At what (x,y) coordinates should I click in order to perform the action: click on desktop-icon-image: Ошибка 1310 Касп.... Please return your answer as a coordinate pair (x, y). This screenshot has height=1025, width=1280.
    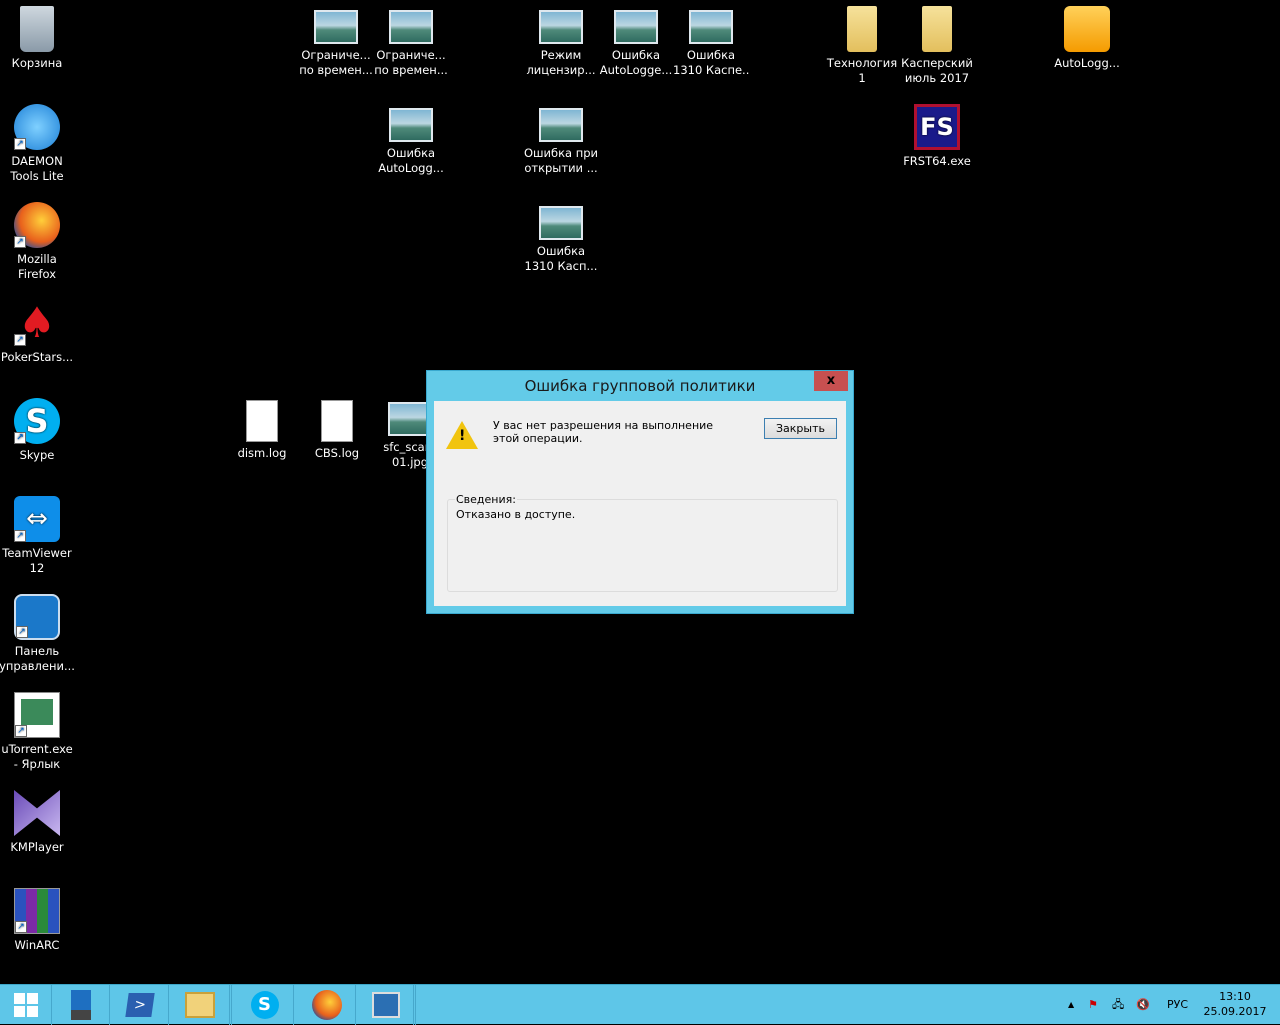
    Looking at the image, I should click on (561, 235).